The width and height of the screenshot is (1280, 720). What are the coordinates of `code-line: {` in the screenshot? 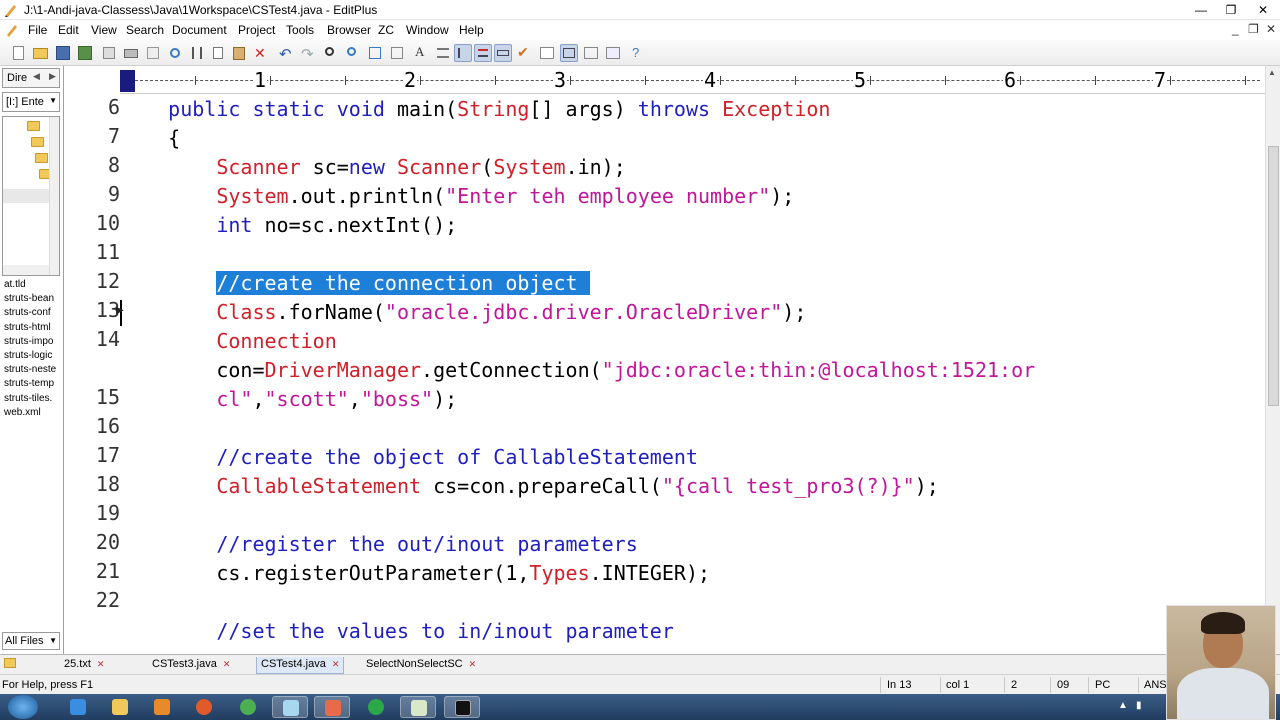 It's located at (150, 138).